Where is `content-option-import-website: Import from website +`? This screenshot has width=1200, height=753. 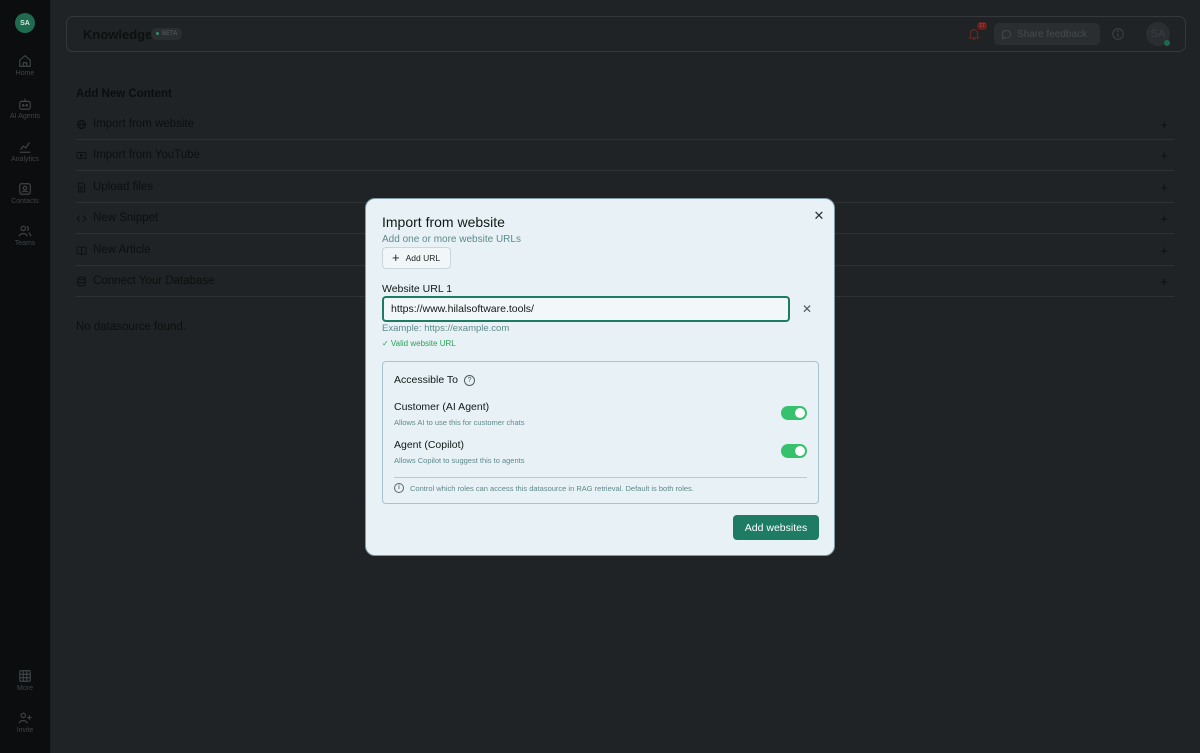
content-option-import-website: Import from website + is located at coordinates (625, 124).